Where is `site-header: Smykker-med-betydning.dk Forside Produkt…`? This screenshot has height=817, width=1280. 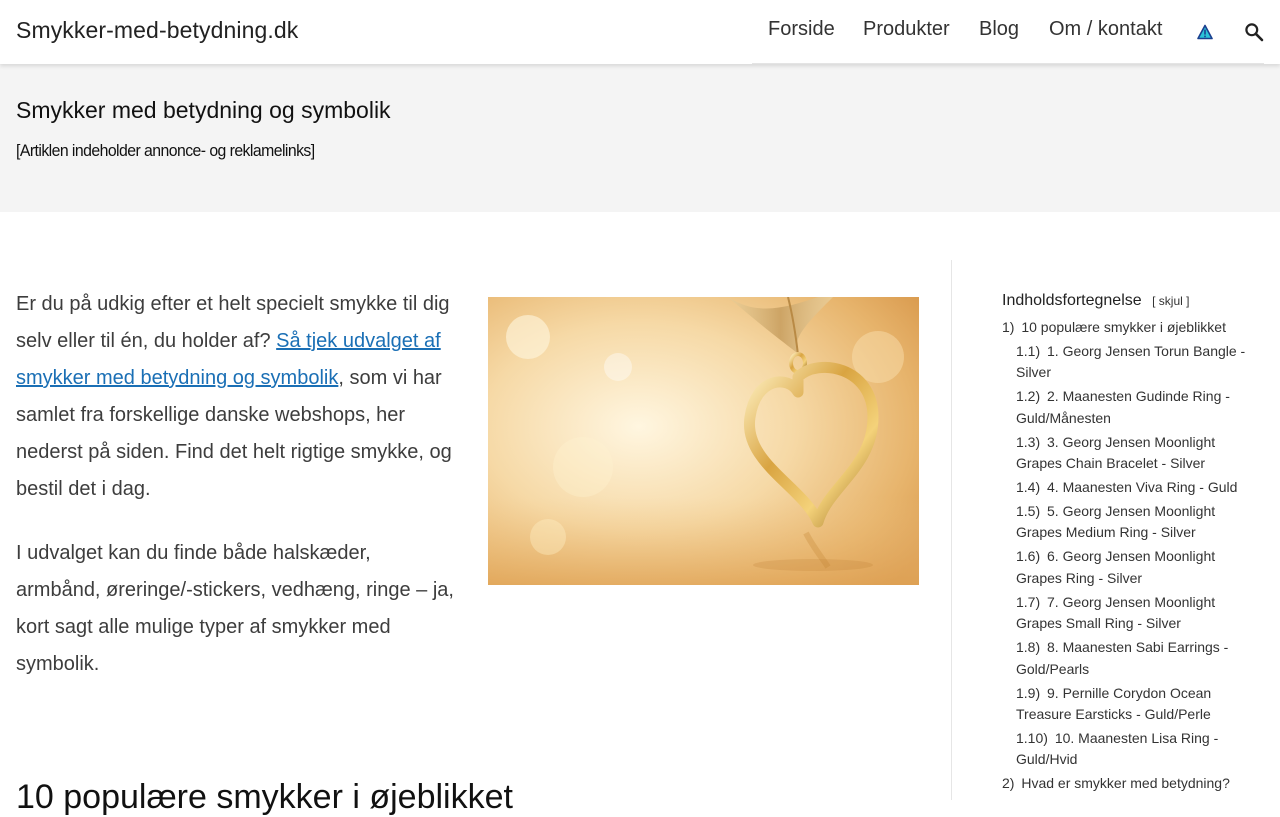
site-header: Smykker-med-betydning.dk Forside Produkt… is located at coordinates (640, 32).